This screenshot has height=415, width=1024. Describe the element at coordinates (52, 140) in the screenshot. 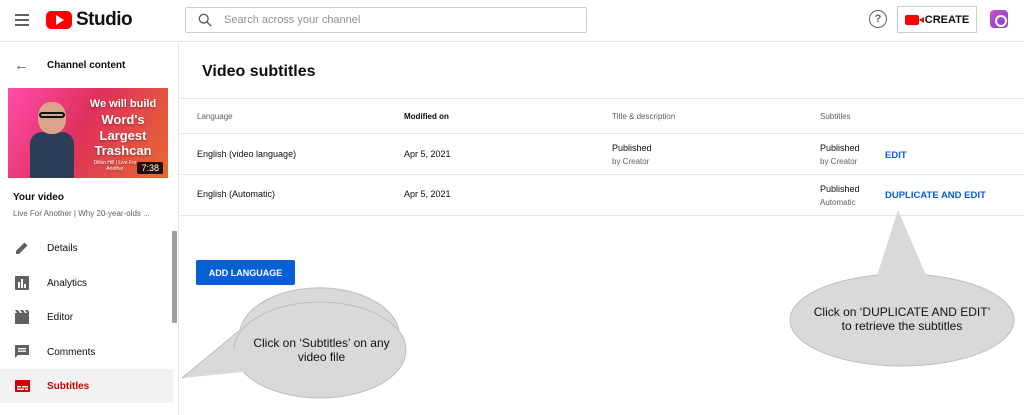

I see `thumbnail-person` at that location.